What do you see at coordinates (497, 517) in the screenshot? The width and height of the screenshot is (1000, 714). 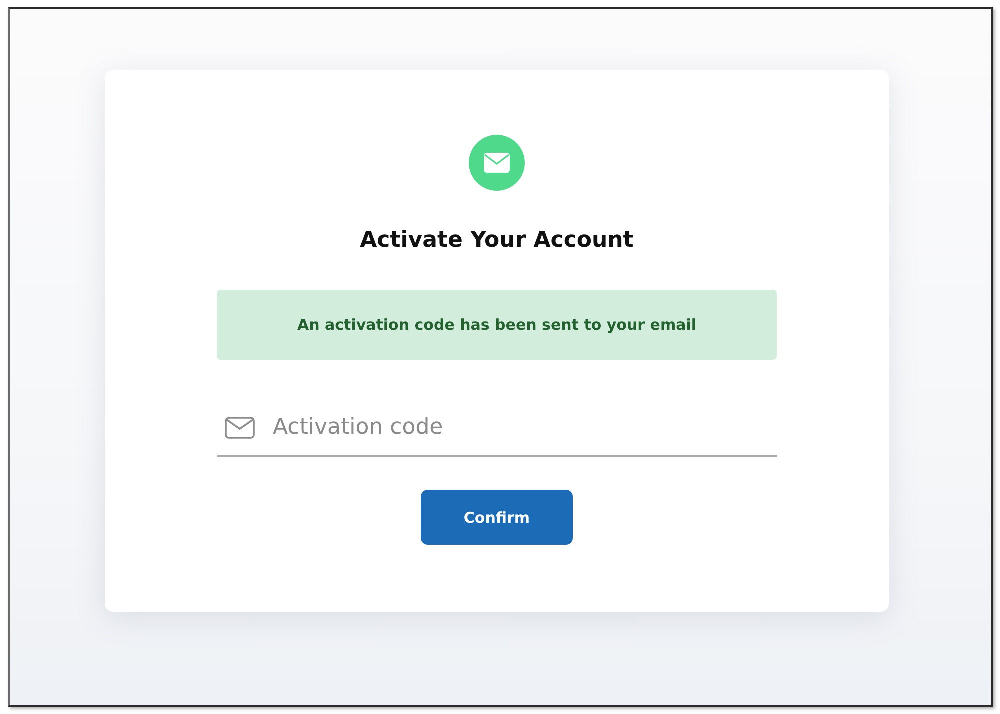 I see `confirm-button: Confirm` at bounding box center [497, 517].